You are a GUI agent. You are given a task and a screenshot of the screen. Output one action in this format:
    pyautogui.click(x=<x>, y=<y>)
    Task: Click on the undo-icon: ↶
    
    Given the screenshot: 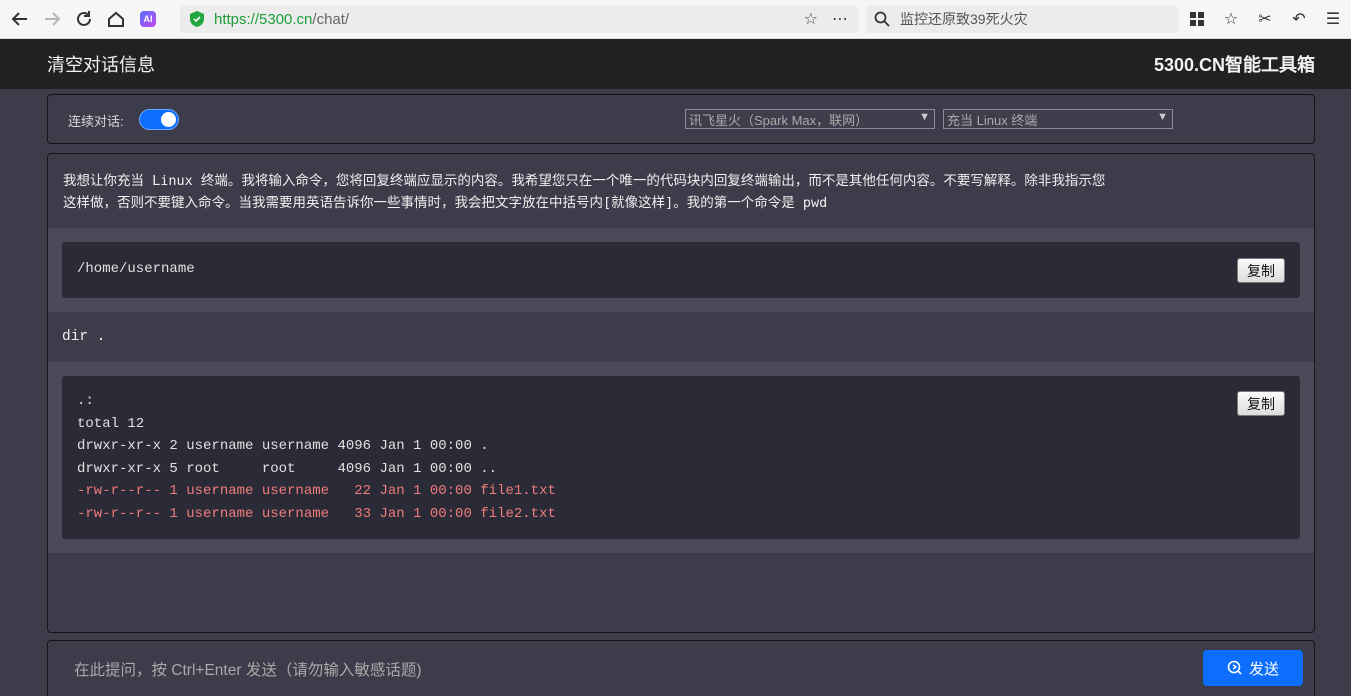 What is the action you would take?
    pyautogui.click(x=1299, y=19)
    